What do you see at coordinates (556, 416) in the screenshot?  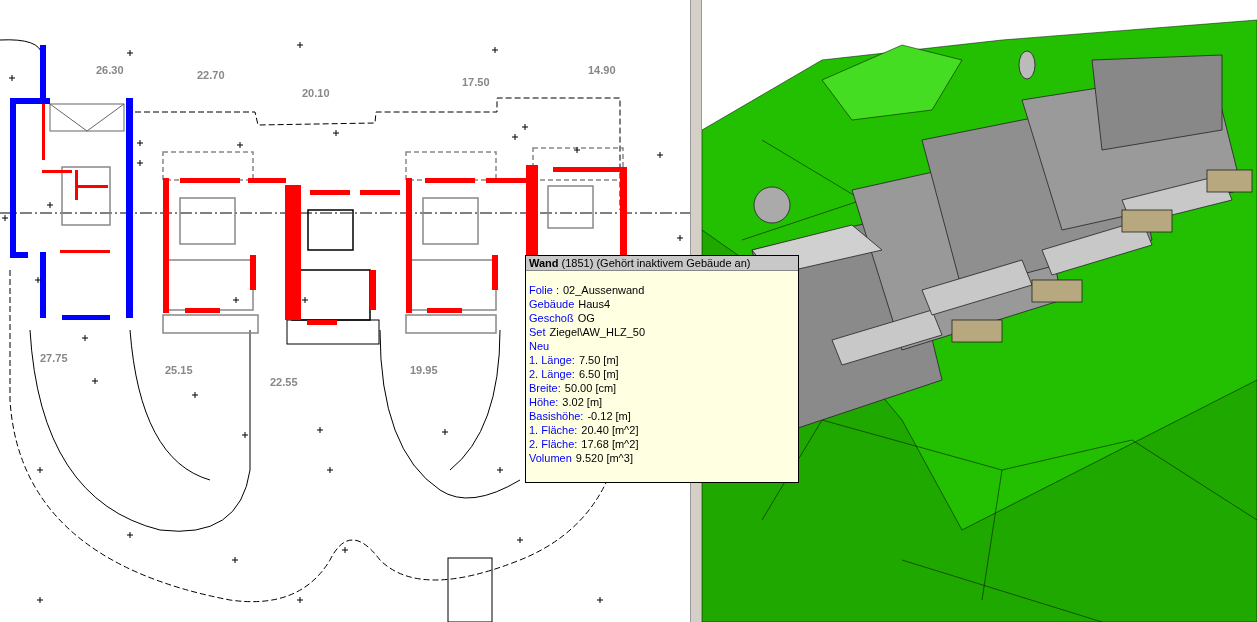 I see `property-label: Basishöhe:` at bounding box center [556, 416].